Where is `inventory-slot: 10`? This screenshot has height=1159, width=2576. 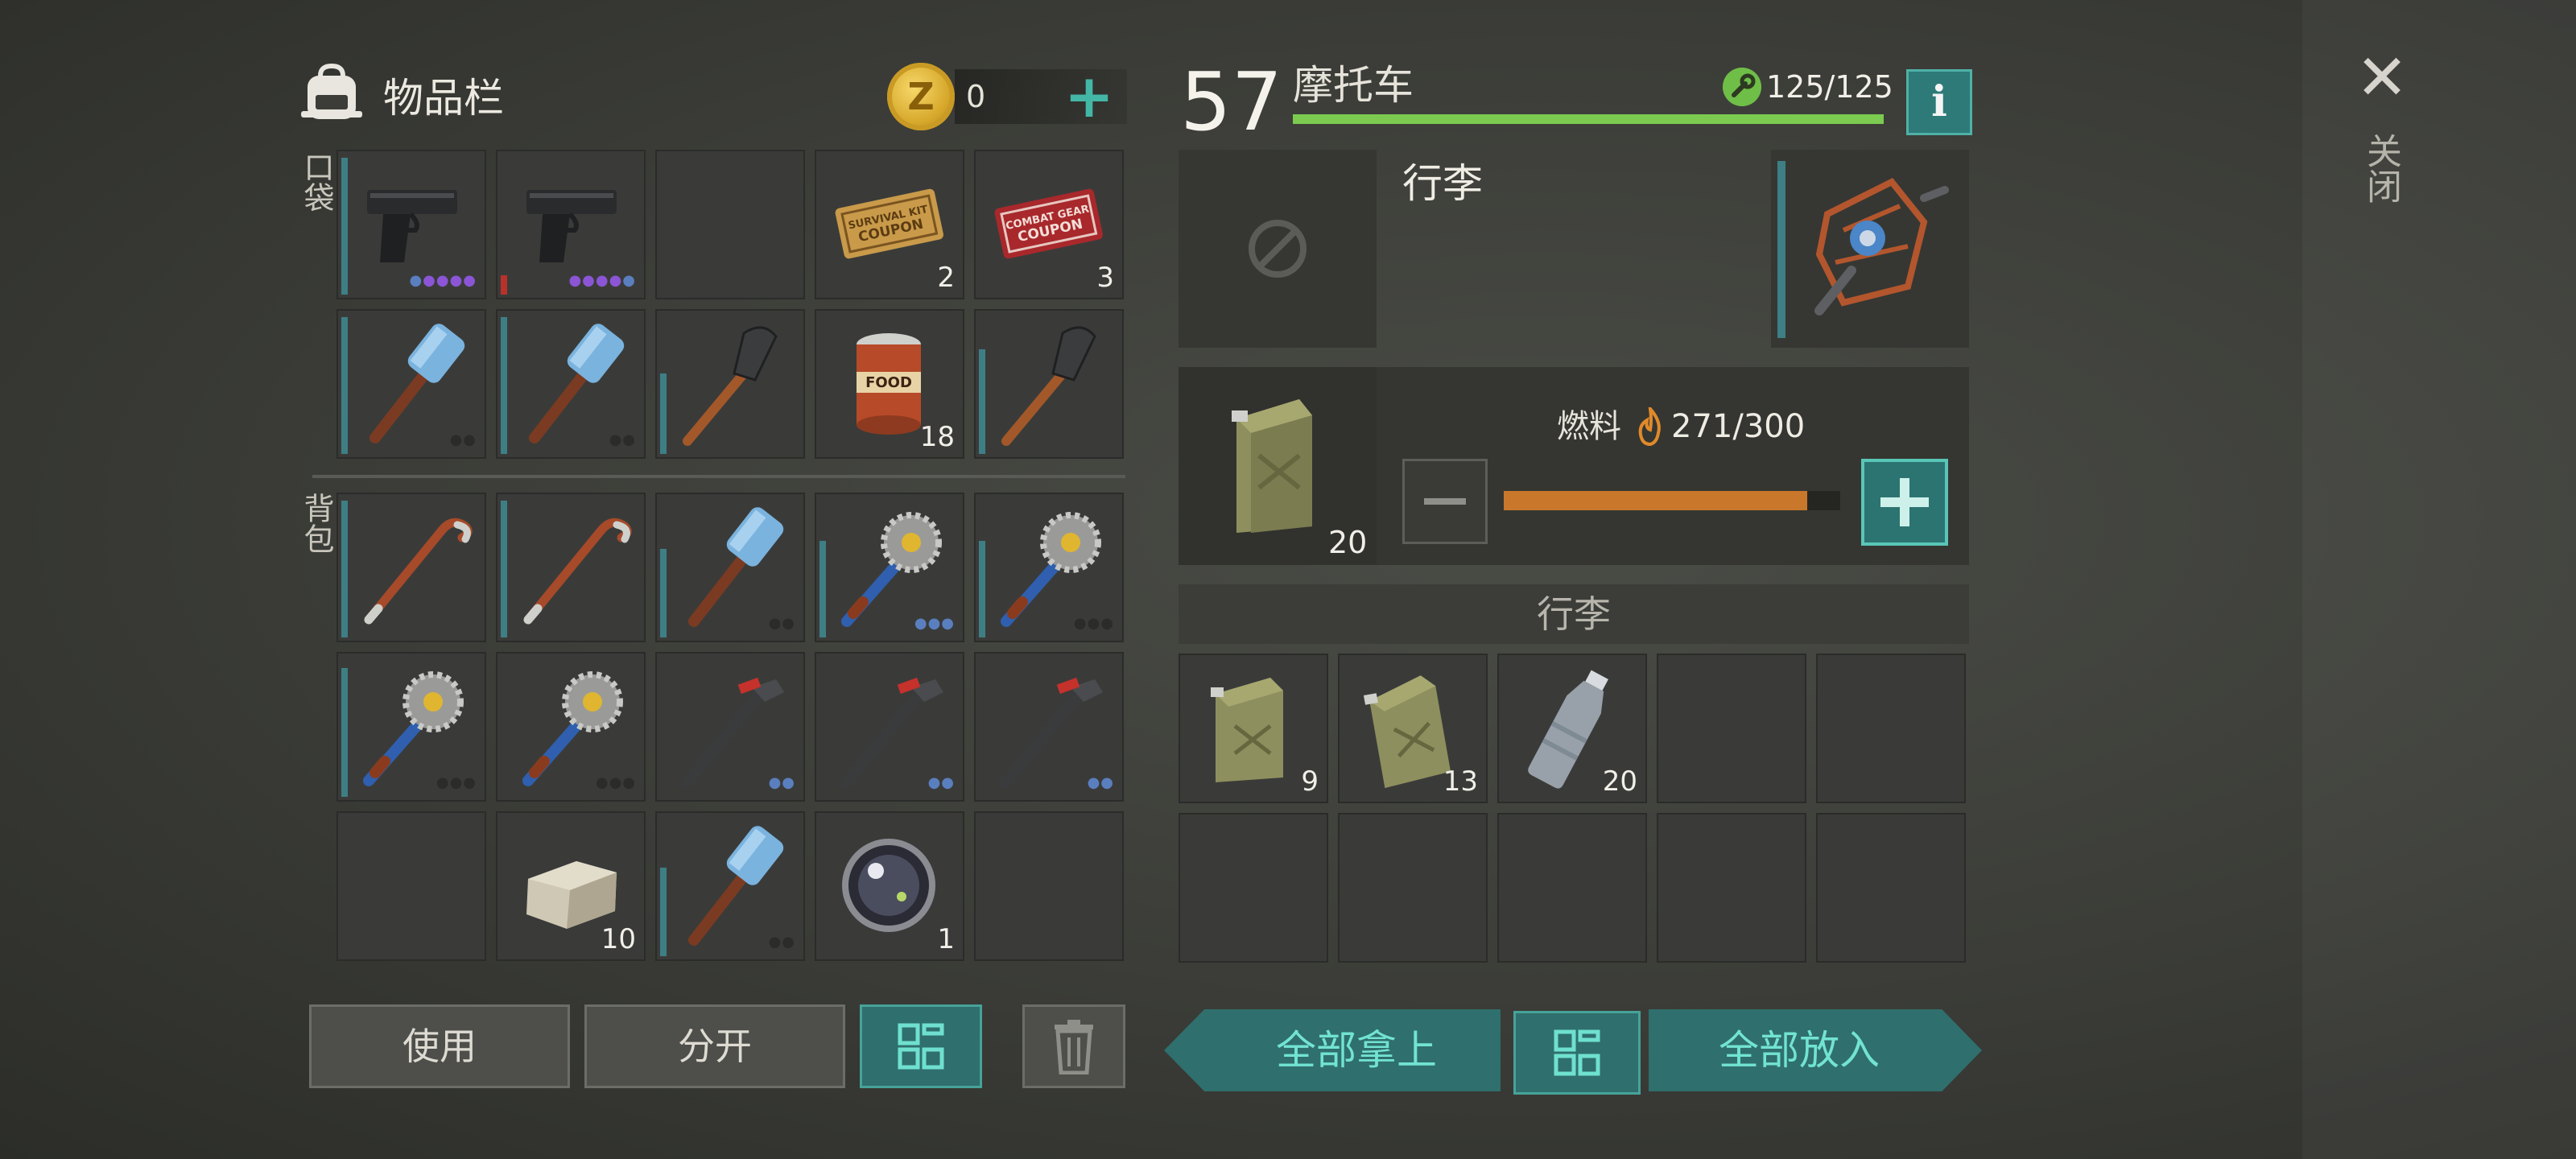
inventory-slot: 10 is located at coordinates (571, 886).